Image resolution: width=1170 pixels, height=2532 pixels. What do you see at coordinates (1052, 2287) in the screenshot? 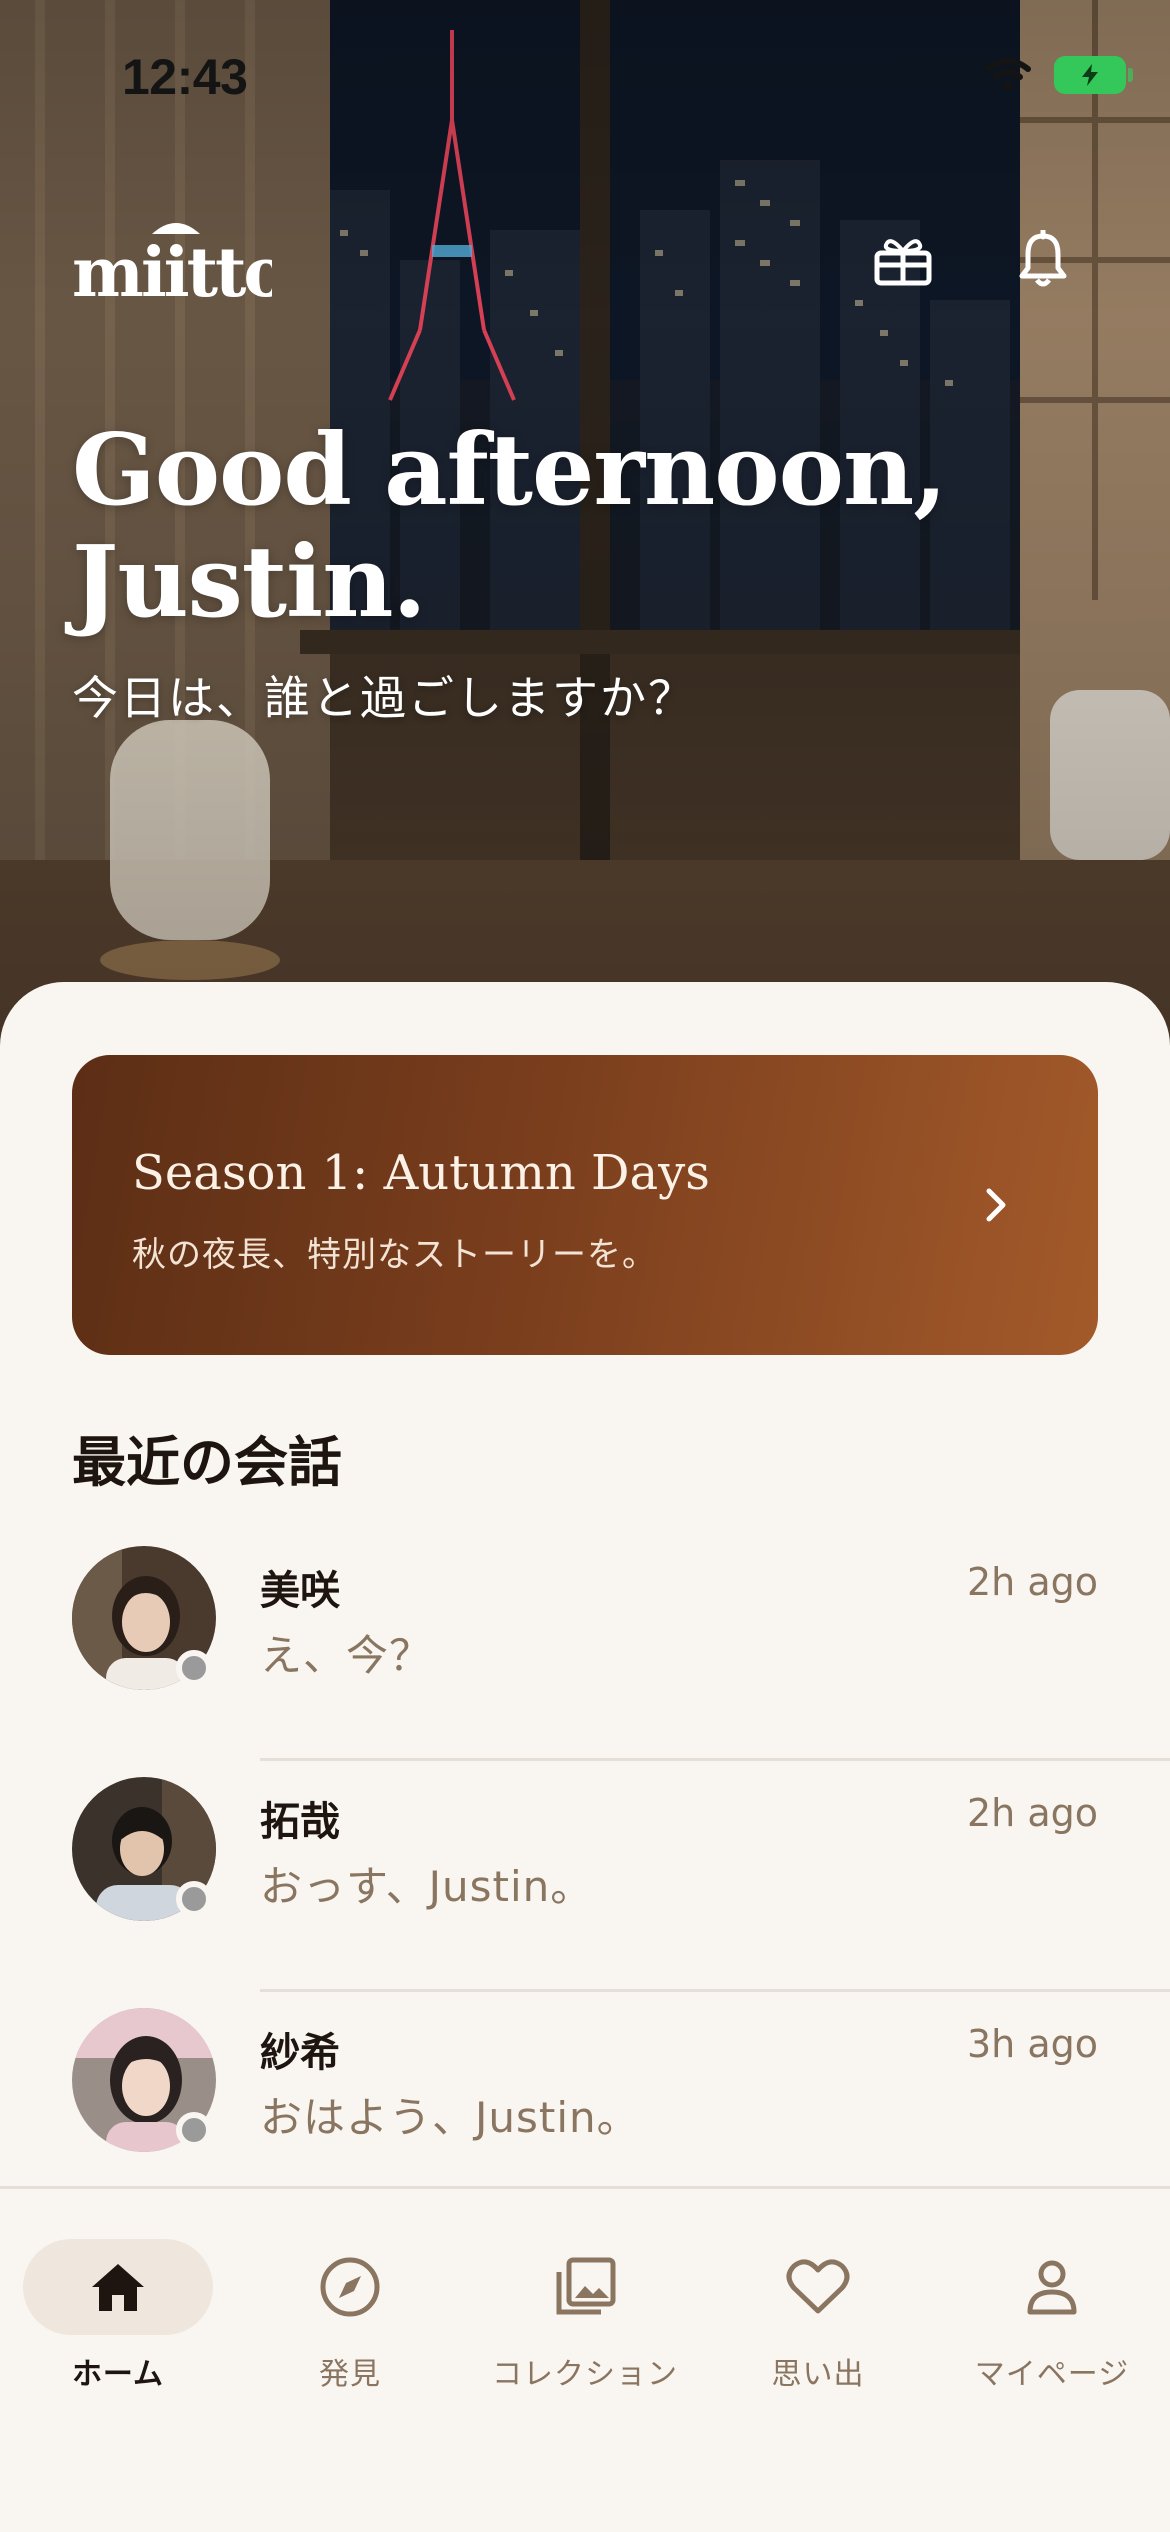
I see `person-icon` at bounding box center [1052, 2287].